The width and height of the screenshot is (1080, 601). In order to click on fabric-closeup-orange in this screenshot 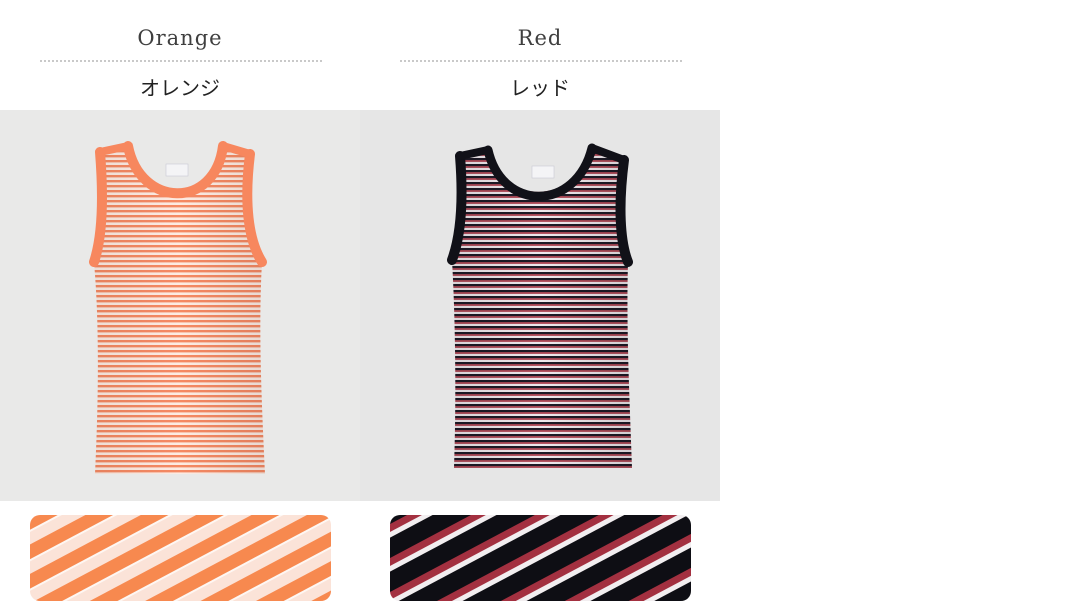, I will do `click(180, 558)`.